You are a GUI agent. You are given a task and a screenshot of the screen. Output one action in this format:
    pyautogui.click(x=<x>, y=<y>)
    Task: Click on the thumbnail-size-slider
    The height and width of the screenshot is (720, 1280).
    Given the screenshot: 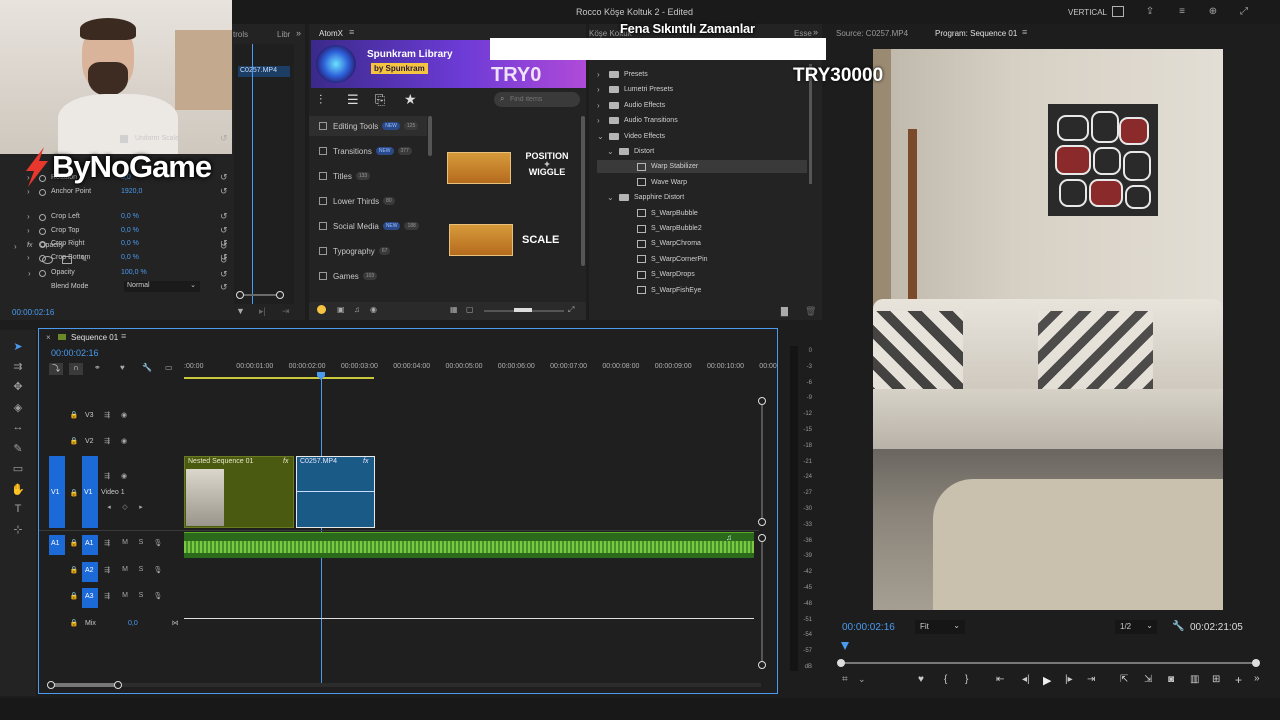 What is the action you would take?
    pyautogui.click(x=524, y=310)
    